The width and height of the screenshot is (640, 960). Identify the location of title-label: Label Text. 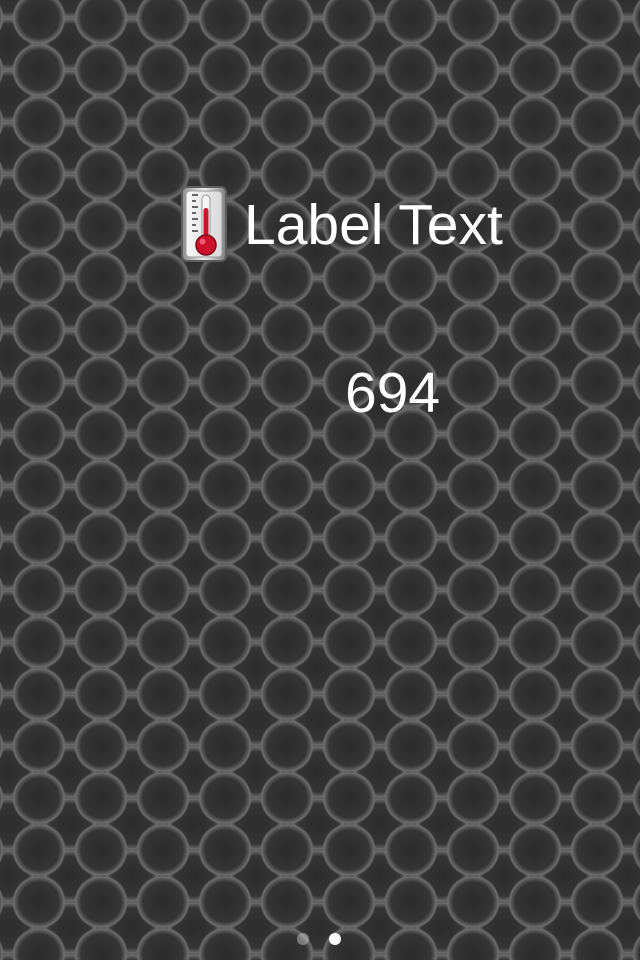
(373, 224).